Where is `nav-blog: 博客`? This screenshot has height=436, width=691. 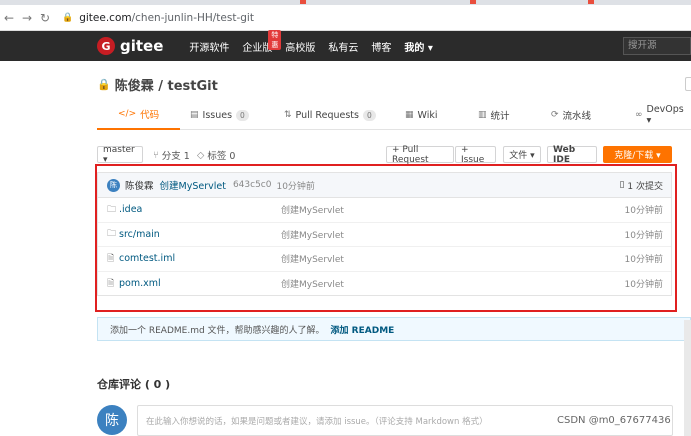 nav-blog: 博客 is located at coordinates (381, 46).